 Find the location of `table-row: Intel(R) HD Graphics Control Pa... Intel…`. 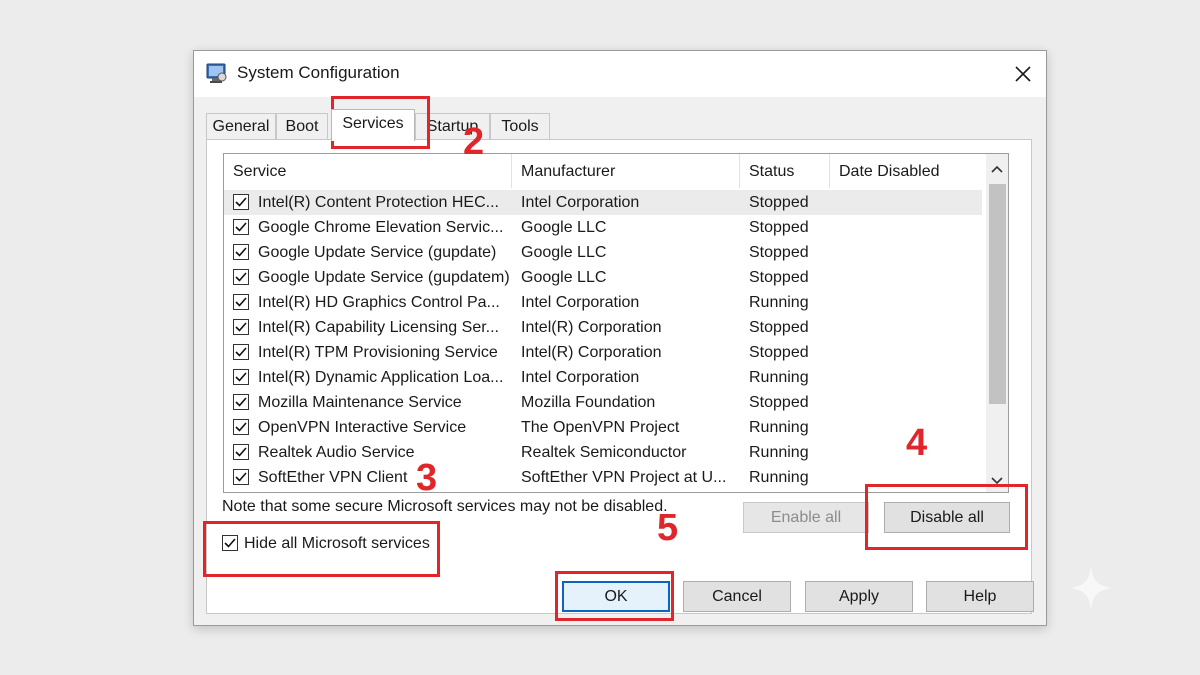

table-row: Intel(R) HD Graphics Control Pa... Intel… is located at coordinates (603, 302).